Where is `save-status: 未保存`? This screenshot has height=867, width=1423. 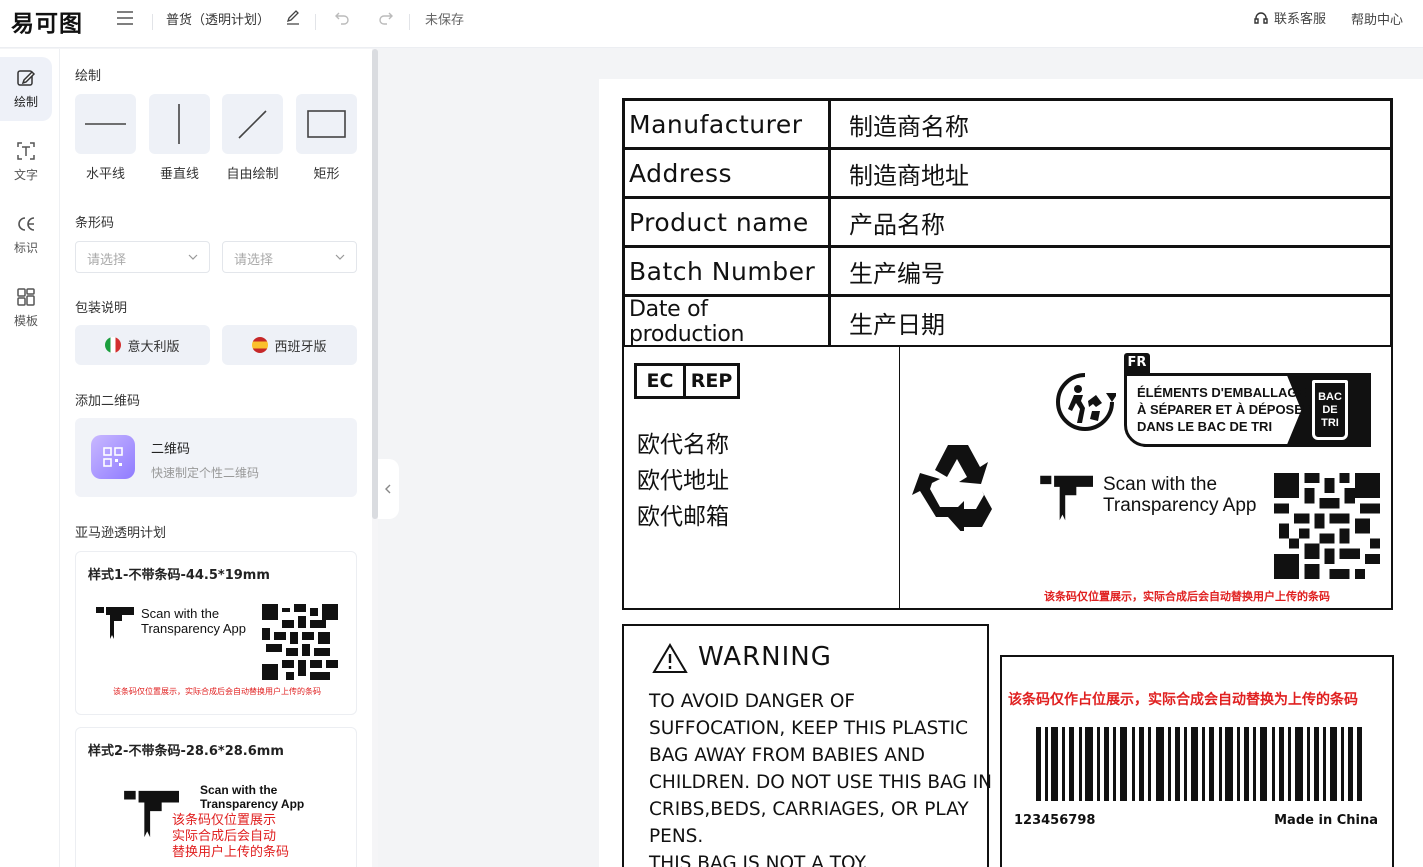
save-status: 未保存 is located at coordinates (445, 20).